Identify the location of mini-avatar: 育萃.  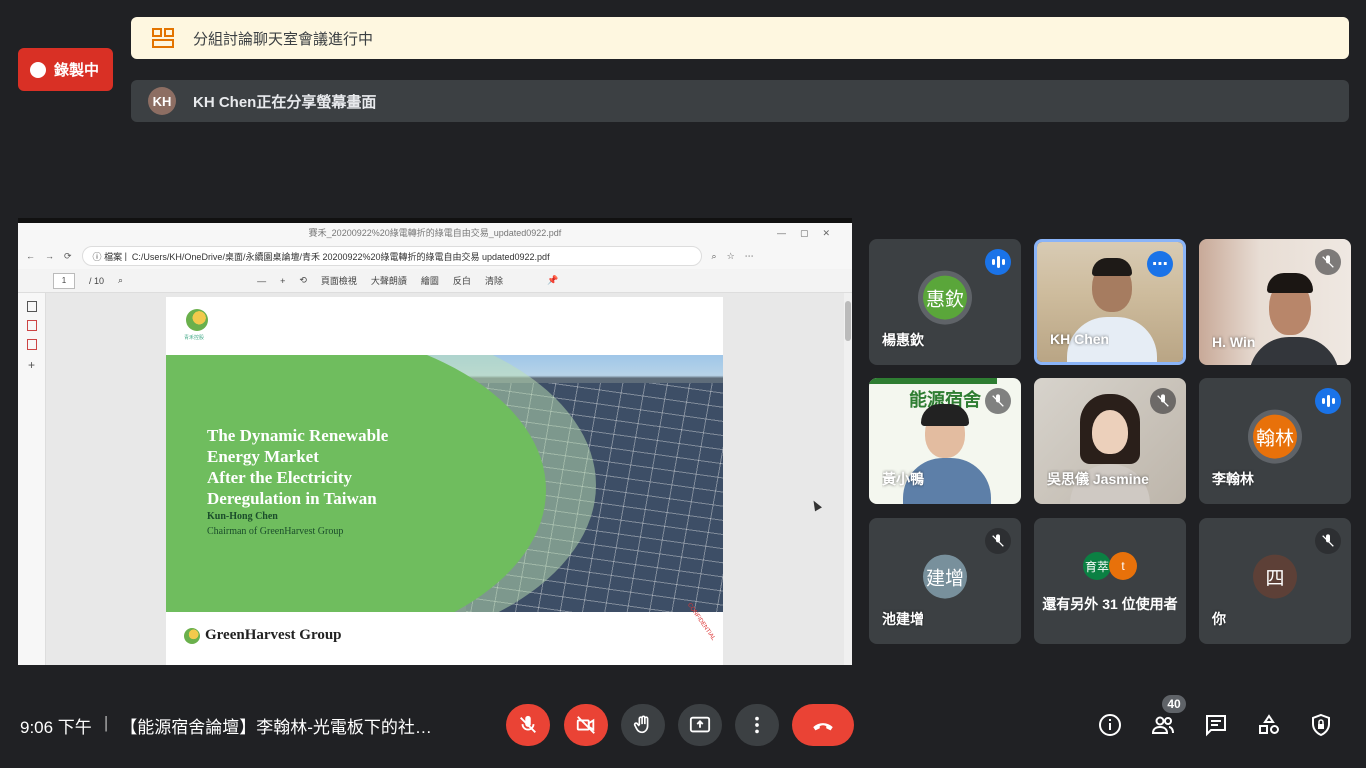
(1097, 566).